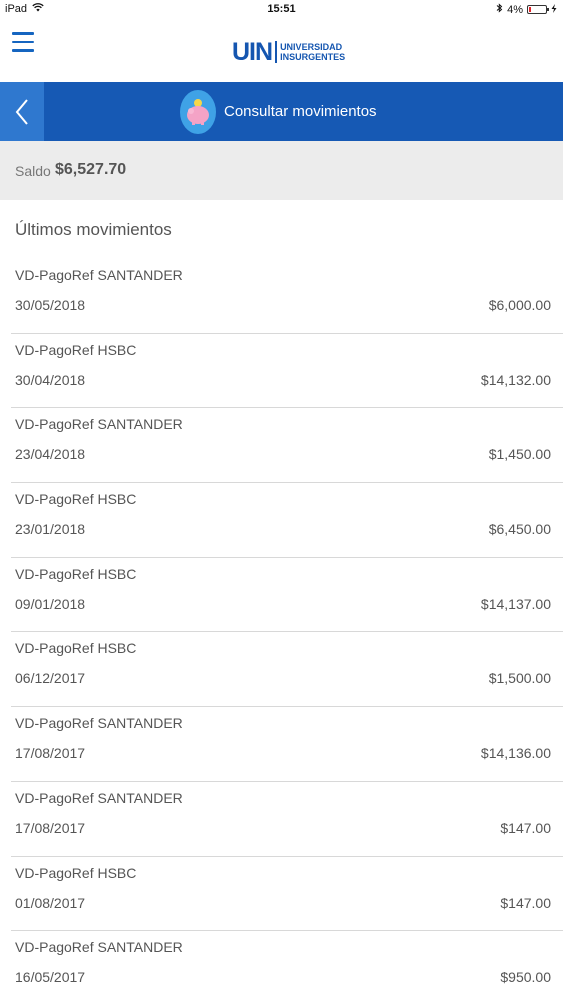 The width and height of the screenshot is (563, 1005). Describe the element at coordinates (515, 9) in the screenshot. I see `battery-percent: 4%` at that location.